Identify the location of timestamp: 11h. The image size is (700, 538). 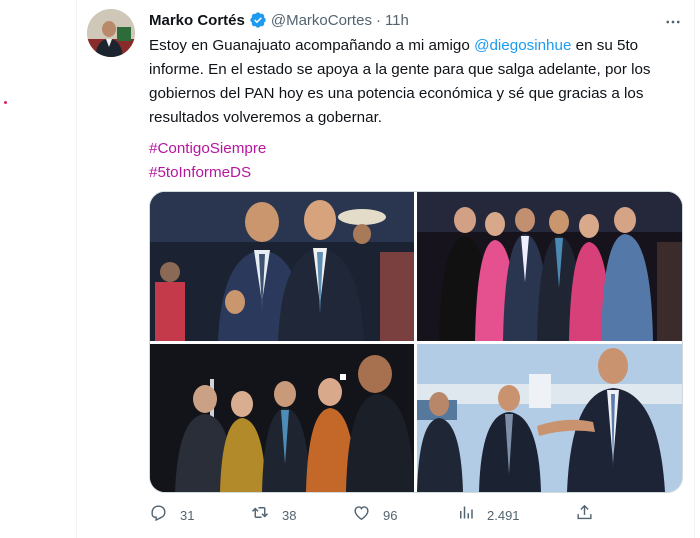
(397, 20).